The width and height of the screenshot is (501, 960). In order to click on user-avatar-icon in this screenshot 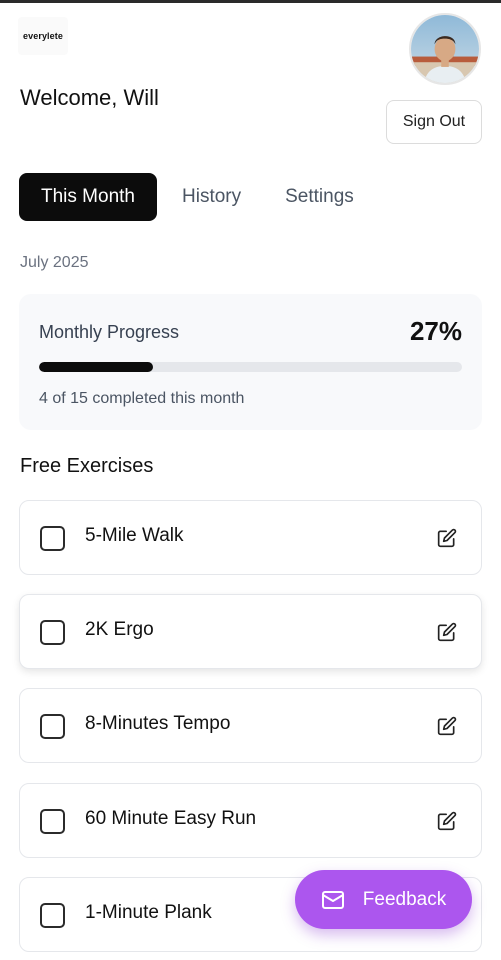, I will do `click(445, 49)`.